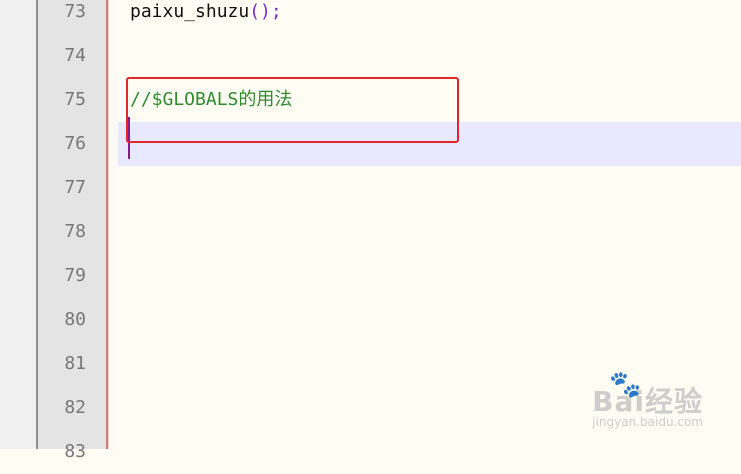 This screenshot has width=741, height=474. I want to click on code-token-punc: ();, so click(265, 11).